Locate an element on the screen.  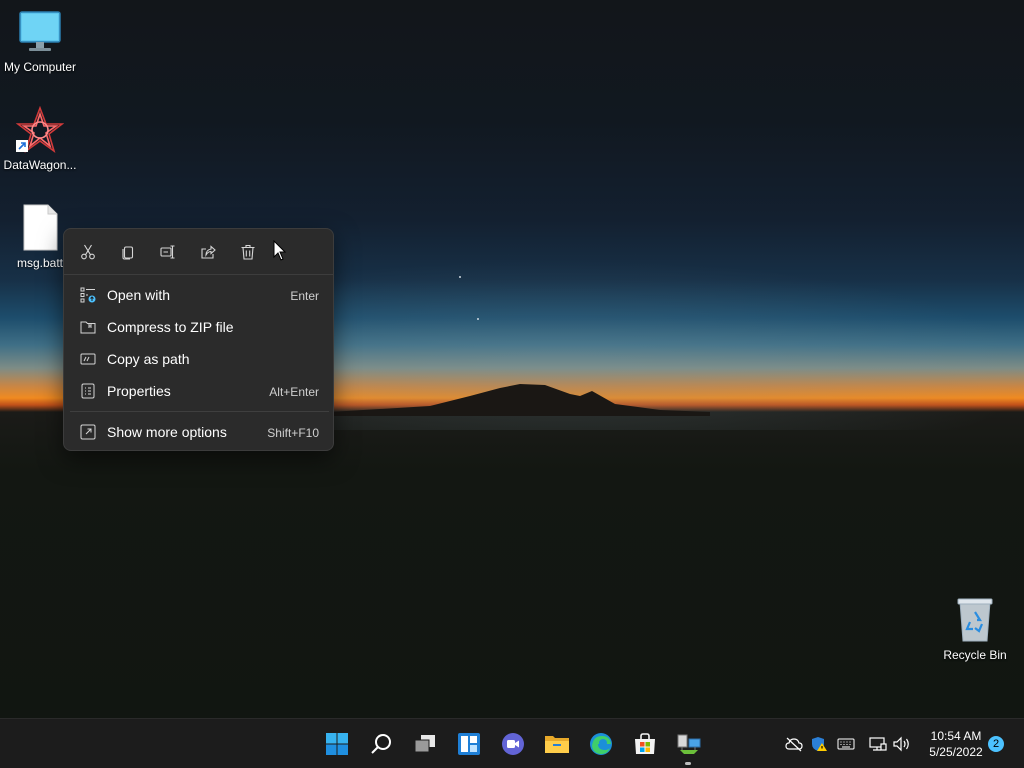
menu-item-shortcut: Shift+F10 is located at coordinates (293, 433).